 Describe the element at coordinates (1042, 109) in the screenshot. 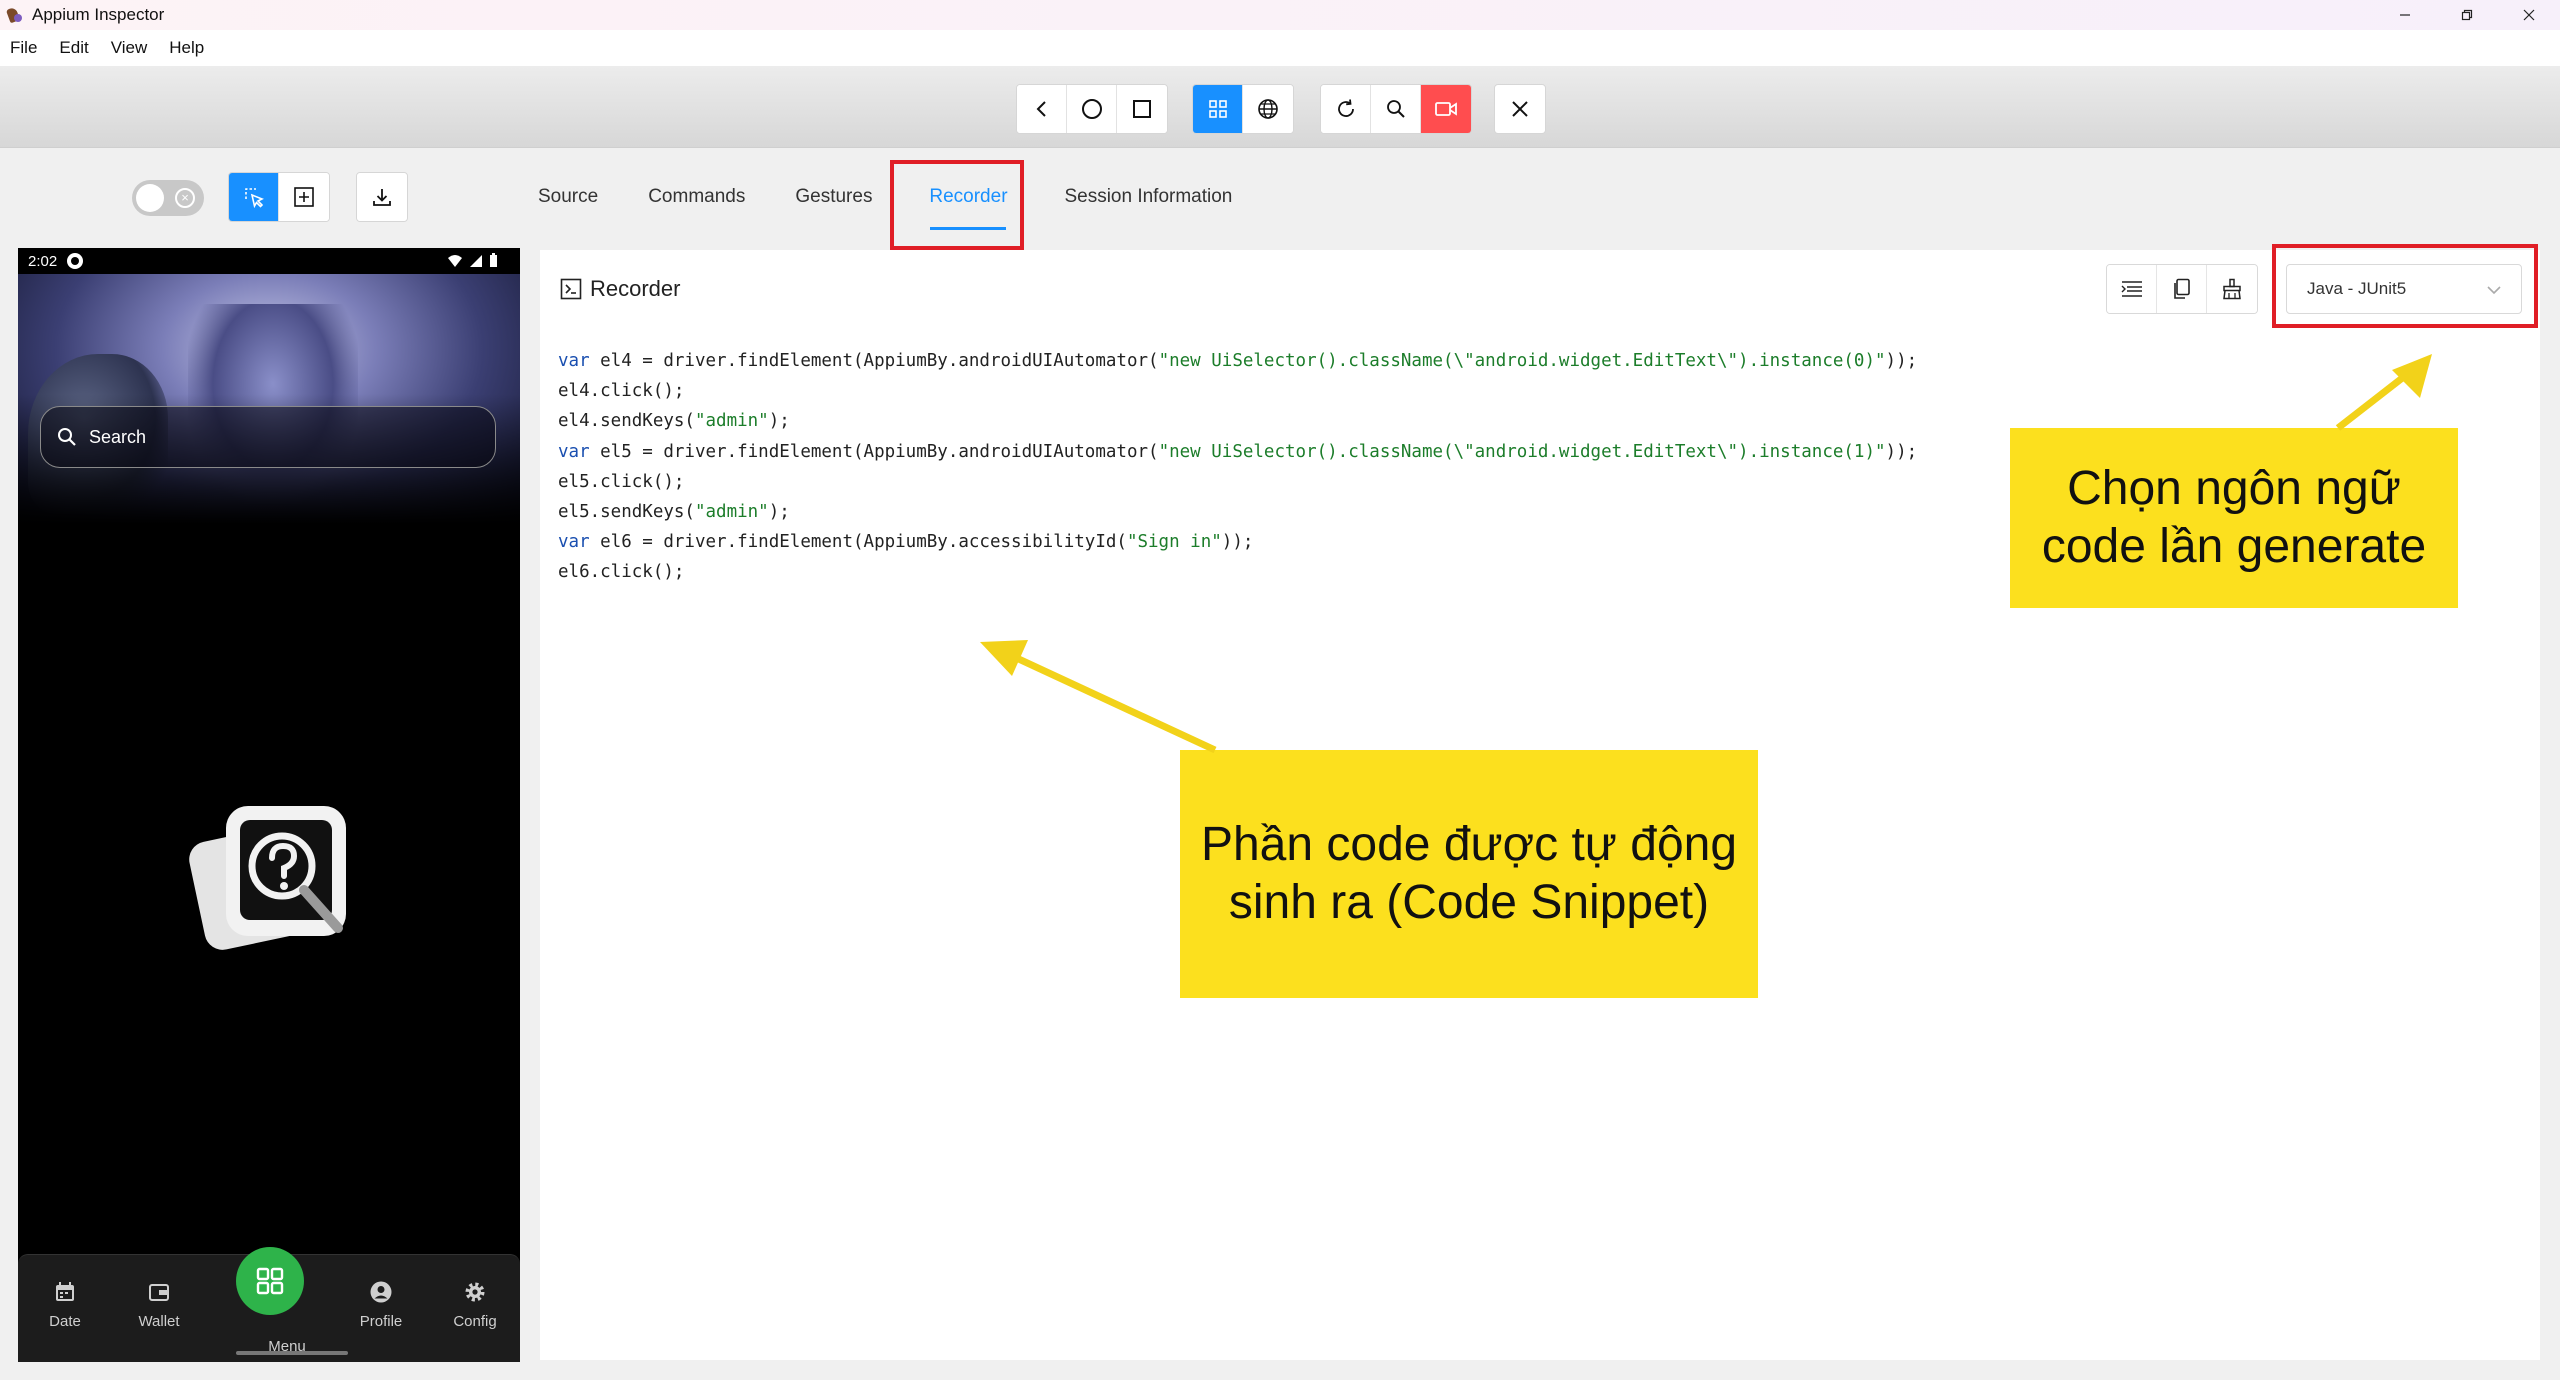

I see `back-button` at that location.